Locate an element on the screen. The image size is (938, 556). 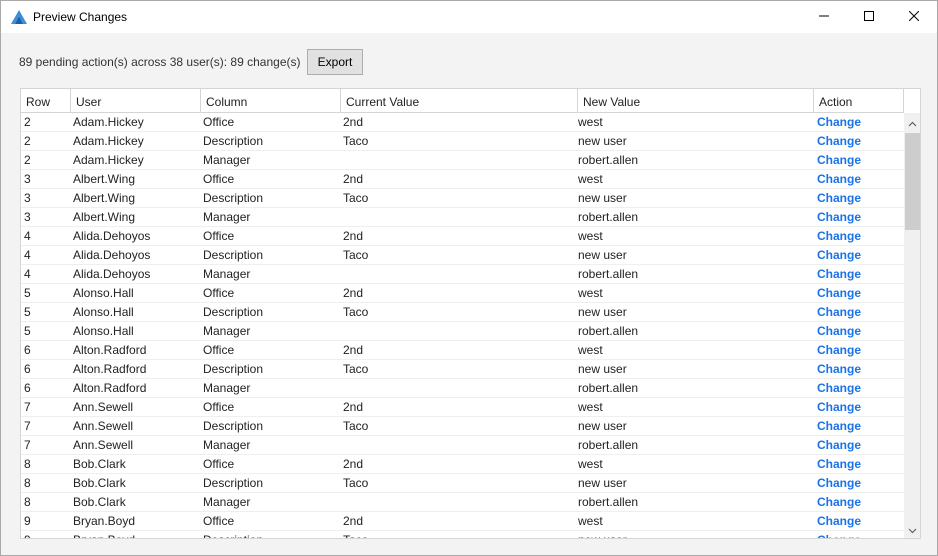
table-row: 8 Bob.Clark Office 2nd west Change is located at coordinates (462, 464).